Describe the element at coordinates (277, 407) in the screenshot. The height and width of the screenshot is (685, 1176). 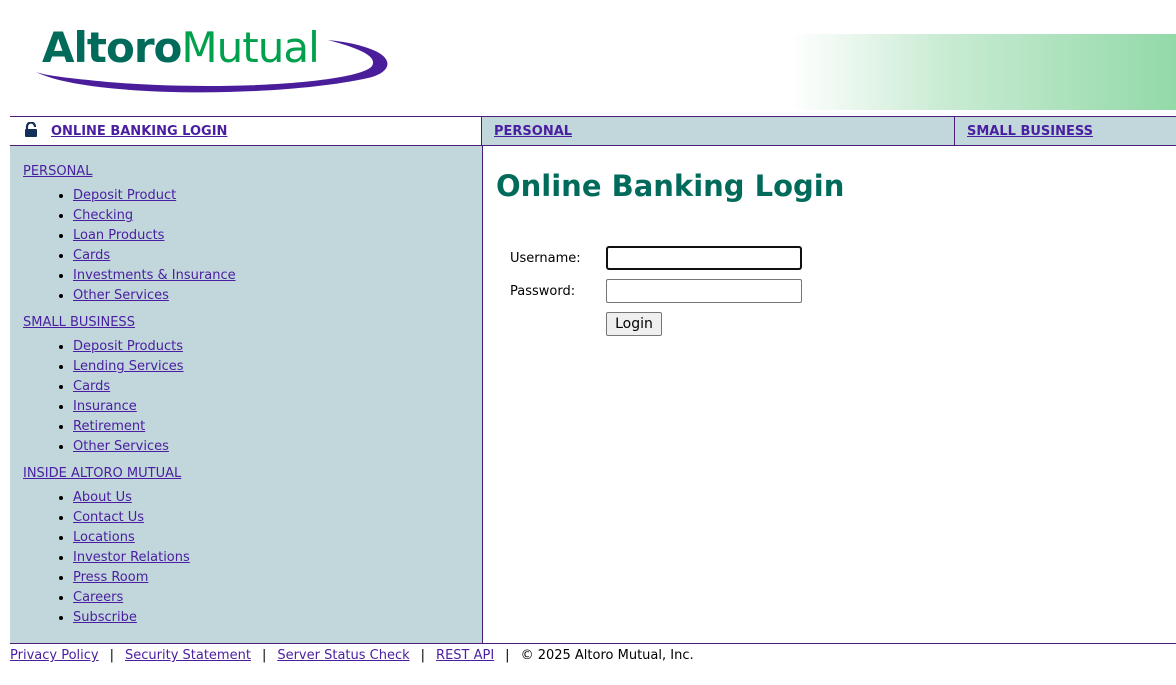
I see `list-item: Insurance` at that location.